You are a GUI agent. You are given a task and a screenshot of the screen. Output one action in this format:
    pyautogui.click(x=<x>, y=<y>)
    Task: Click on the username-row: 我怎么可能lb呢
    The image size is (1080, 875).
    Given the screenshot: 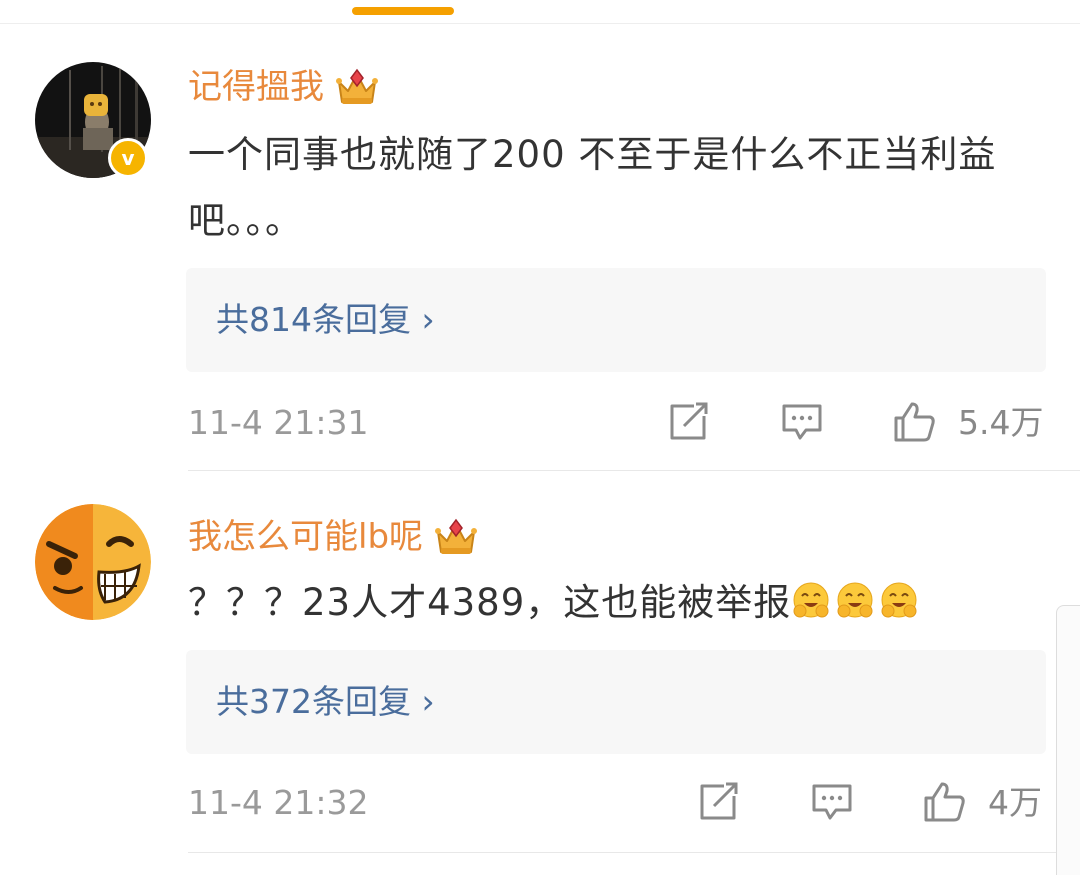 What is the action you would take?
    pyautogui.click(x=333, y=537)
    